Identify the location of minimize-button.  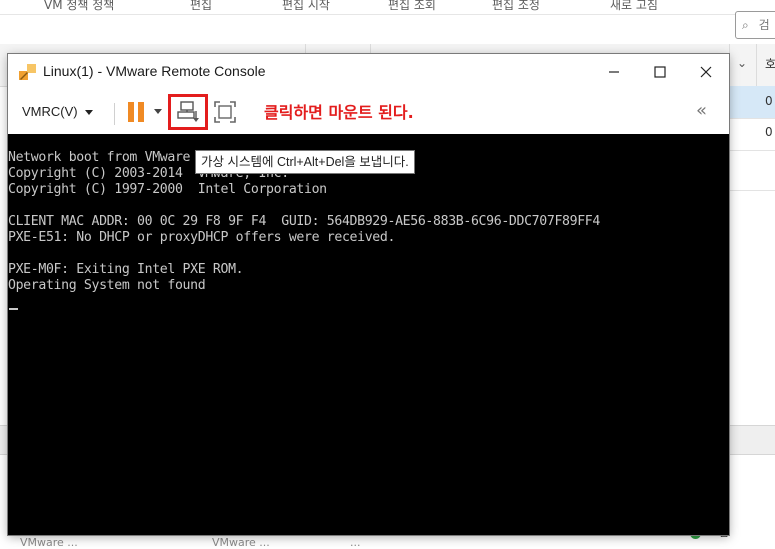
(614, 72).